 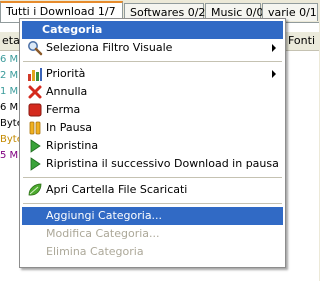 I want to click on menu-item-cancel: Annulla, so click(x=152, y=92).